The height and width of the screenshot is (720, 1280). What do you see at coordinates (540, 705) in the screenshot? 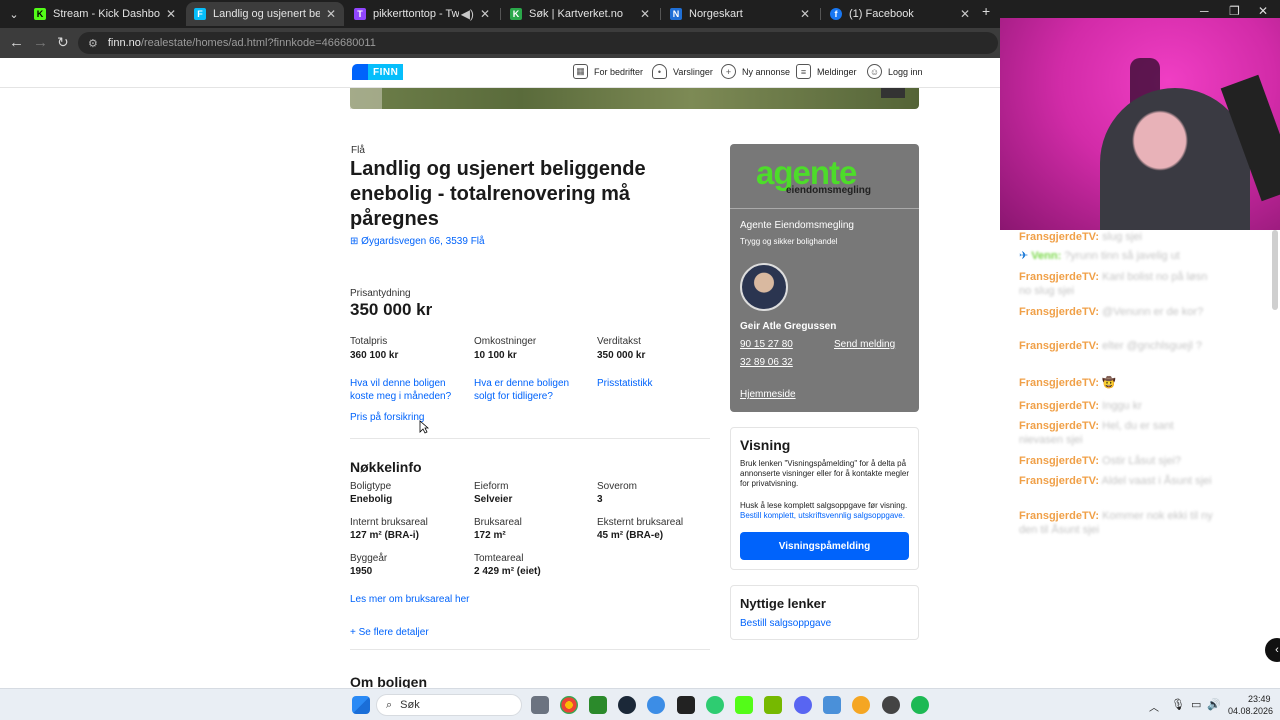
I see `task-view-icon` at bounding box center [540, 705].